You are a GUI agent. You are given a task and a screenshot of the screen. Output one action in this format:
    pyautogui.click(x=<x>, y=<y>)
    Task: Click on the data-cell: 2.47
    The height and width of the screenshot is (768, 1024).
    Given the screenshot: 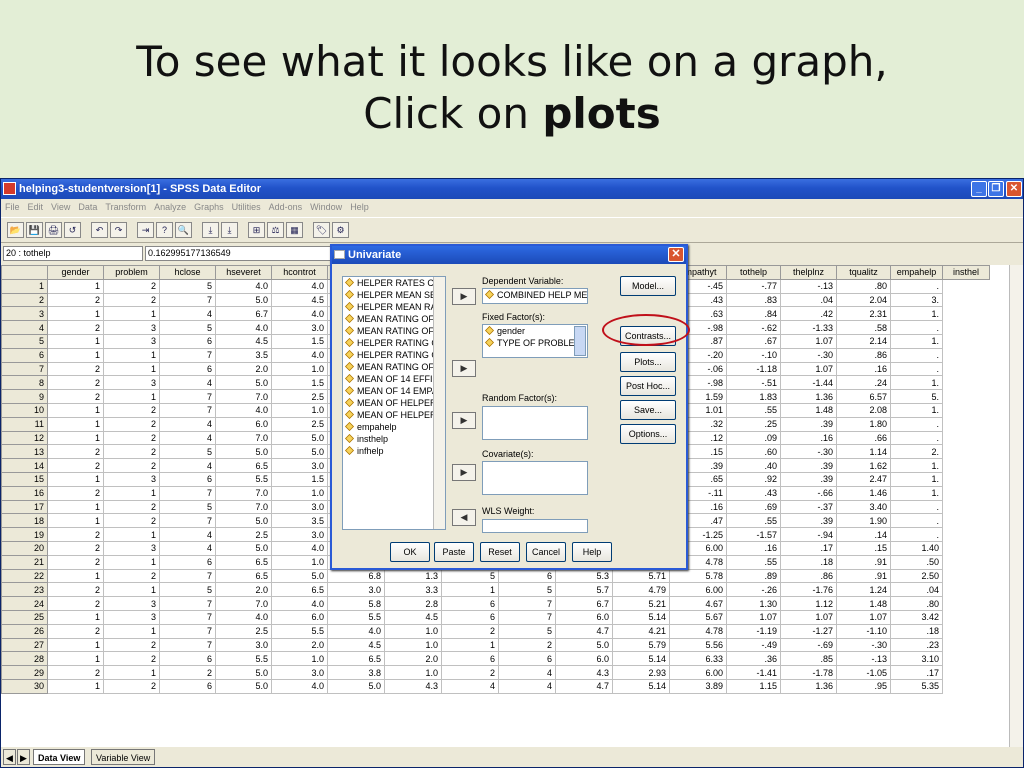 What is the action you would take?
    pyautogui.click(x=863, y=479)
    